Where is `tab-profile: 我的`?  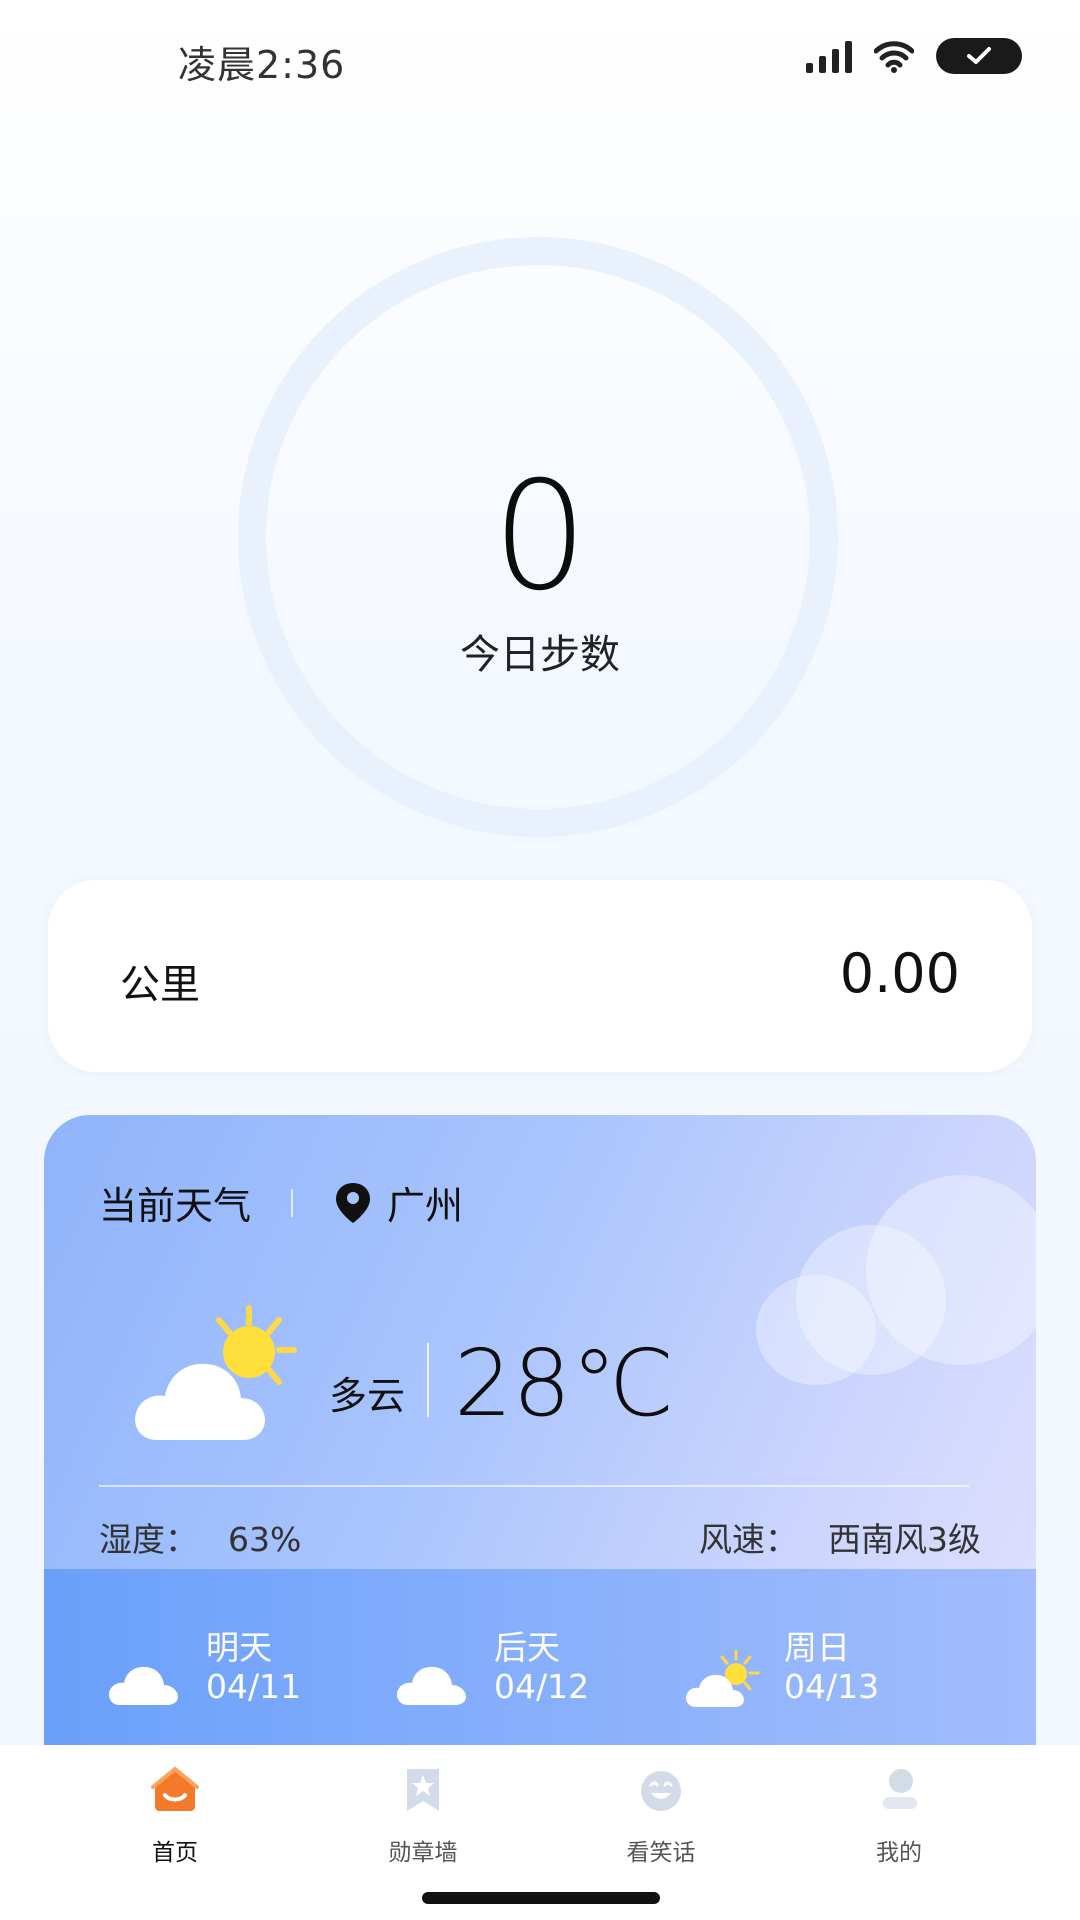
tab-profile: 我的 is located at coordinates (899, 1825).